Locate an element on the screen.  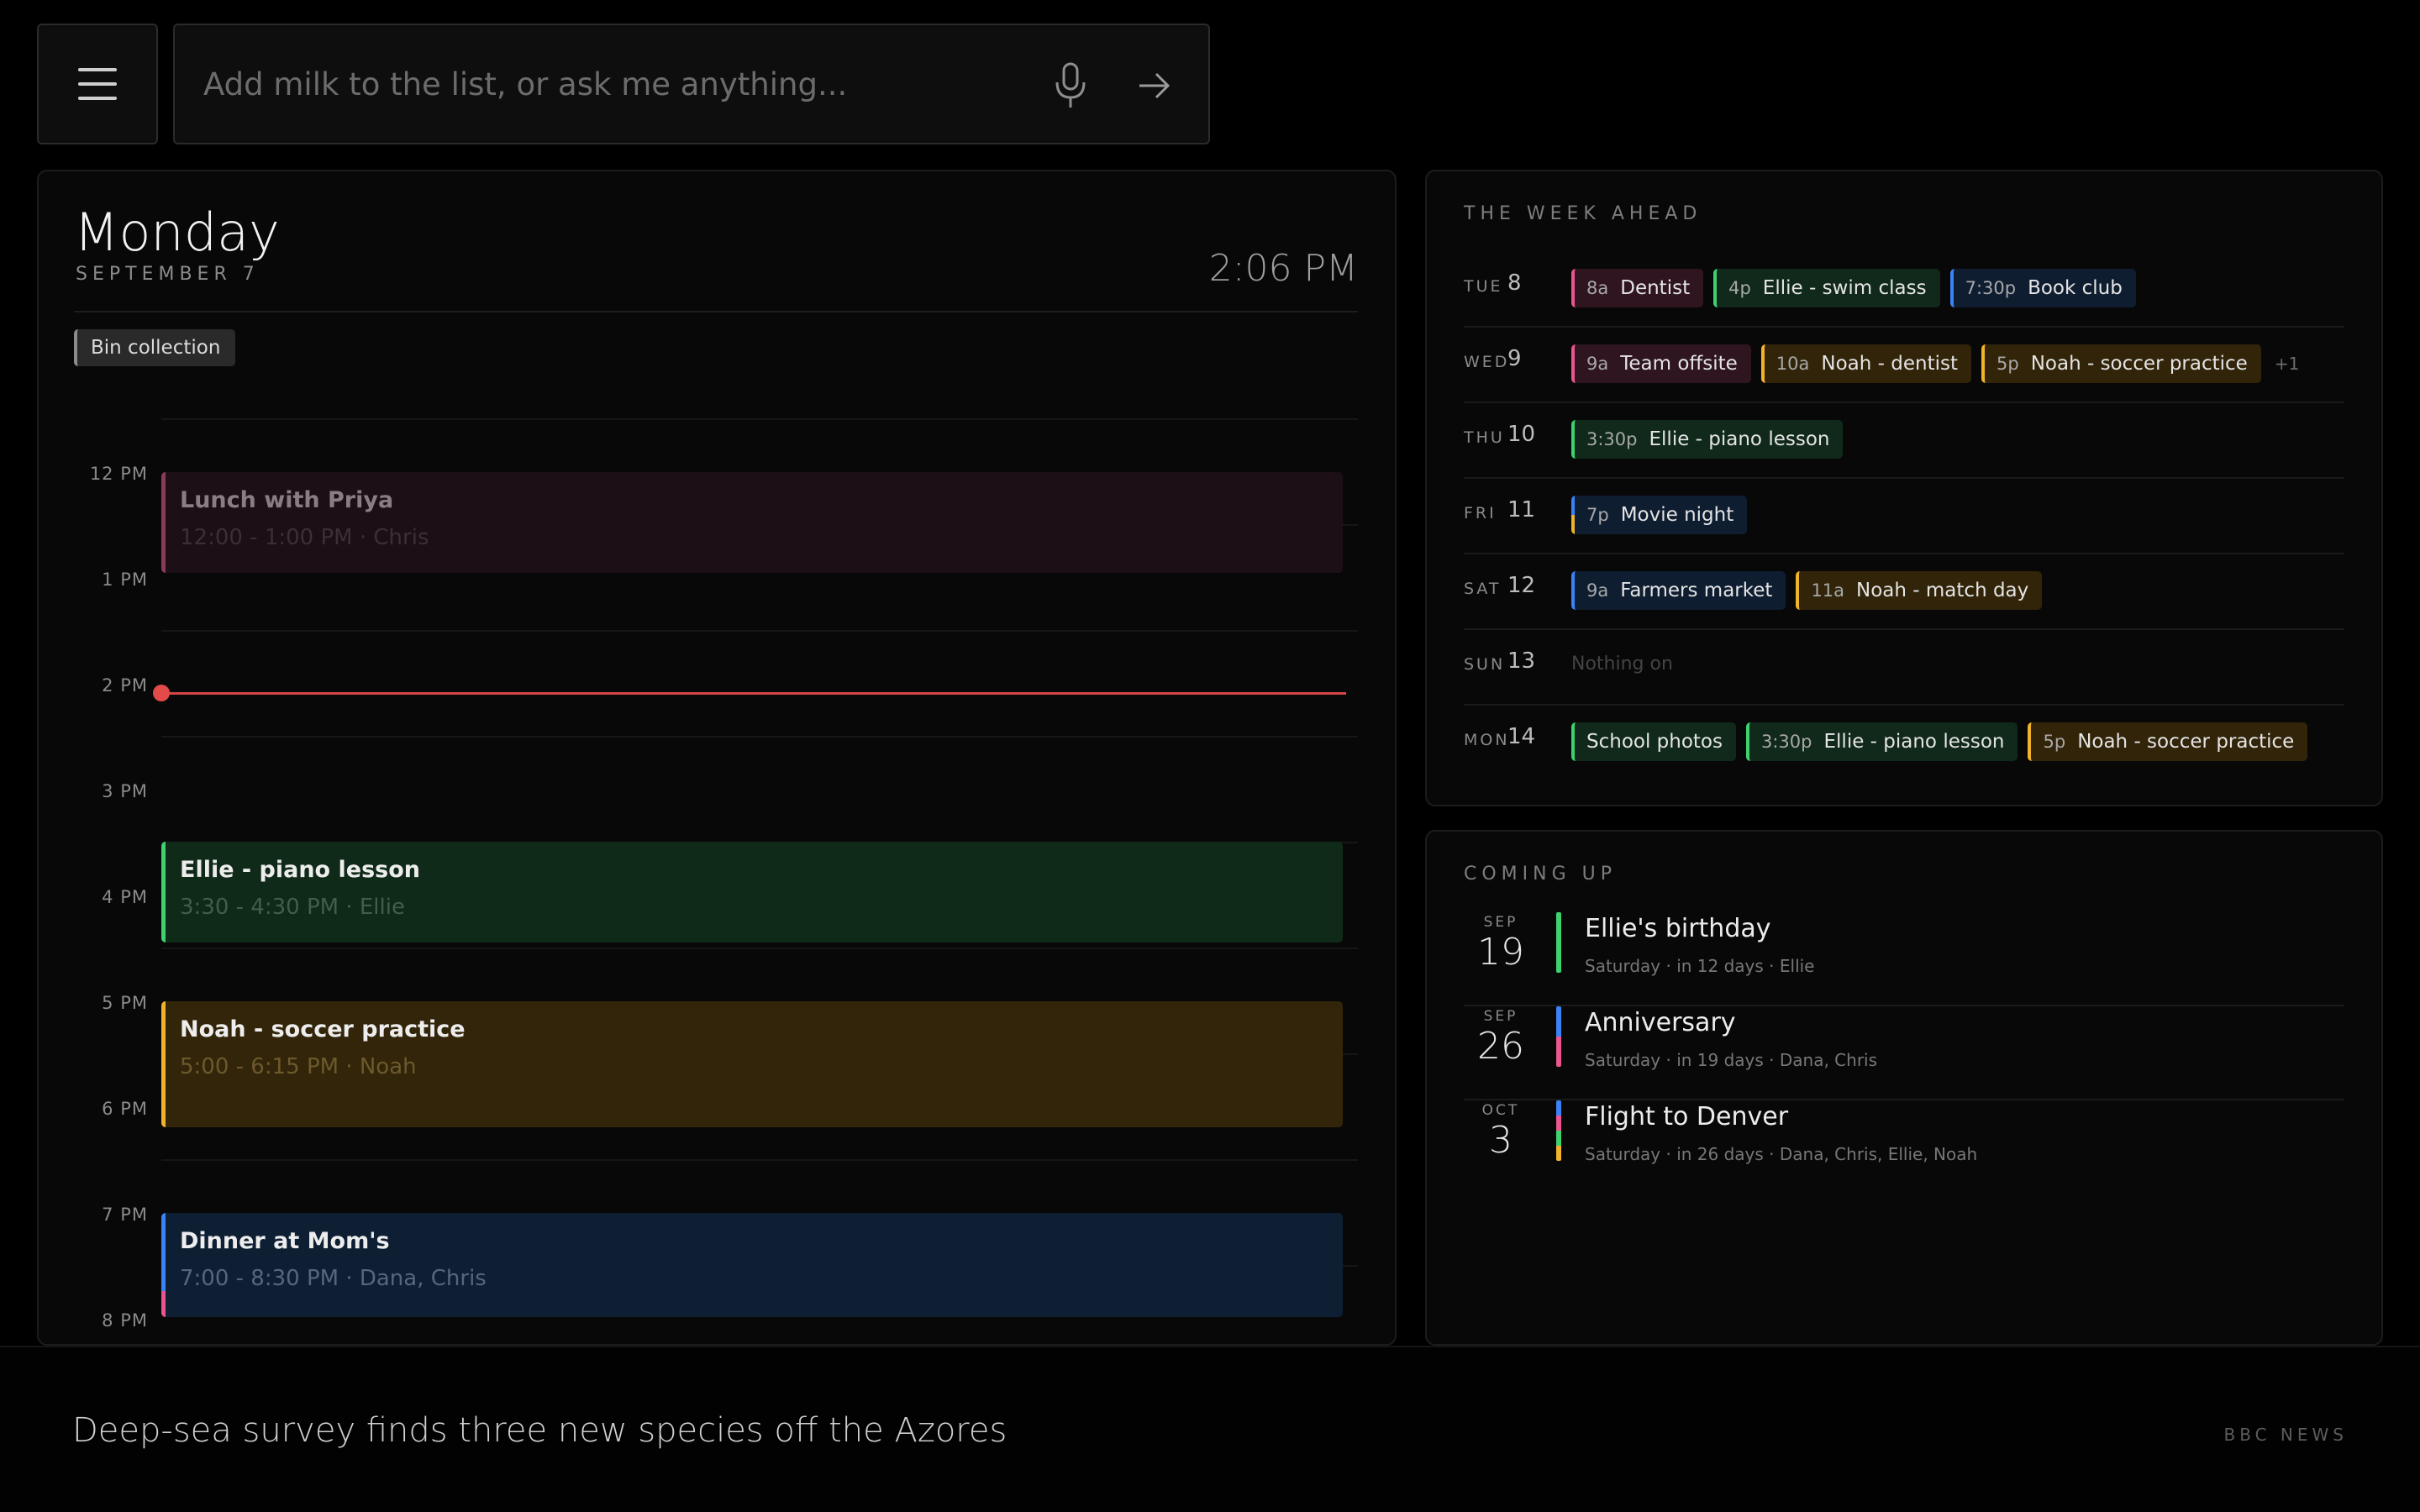
event-lunch-with-priya: Lunch with Priya 12:00 - 1:00 PM · Chris is located at coordinates (752, 522).